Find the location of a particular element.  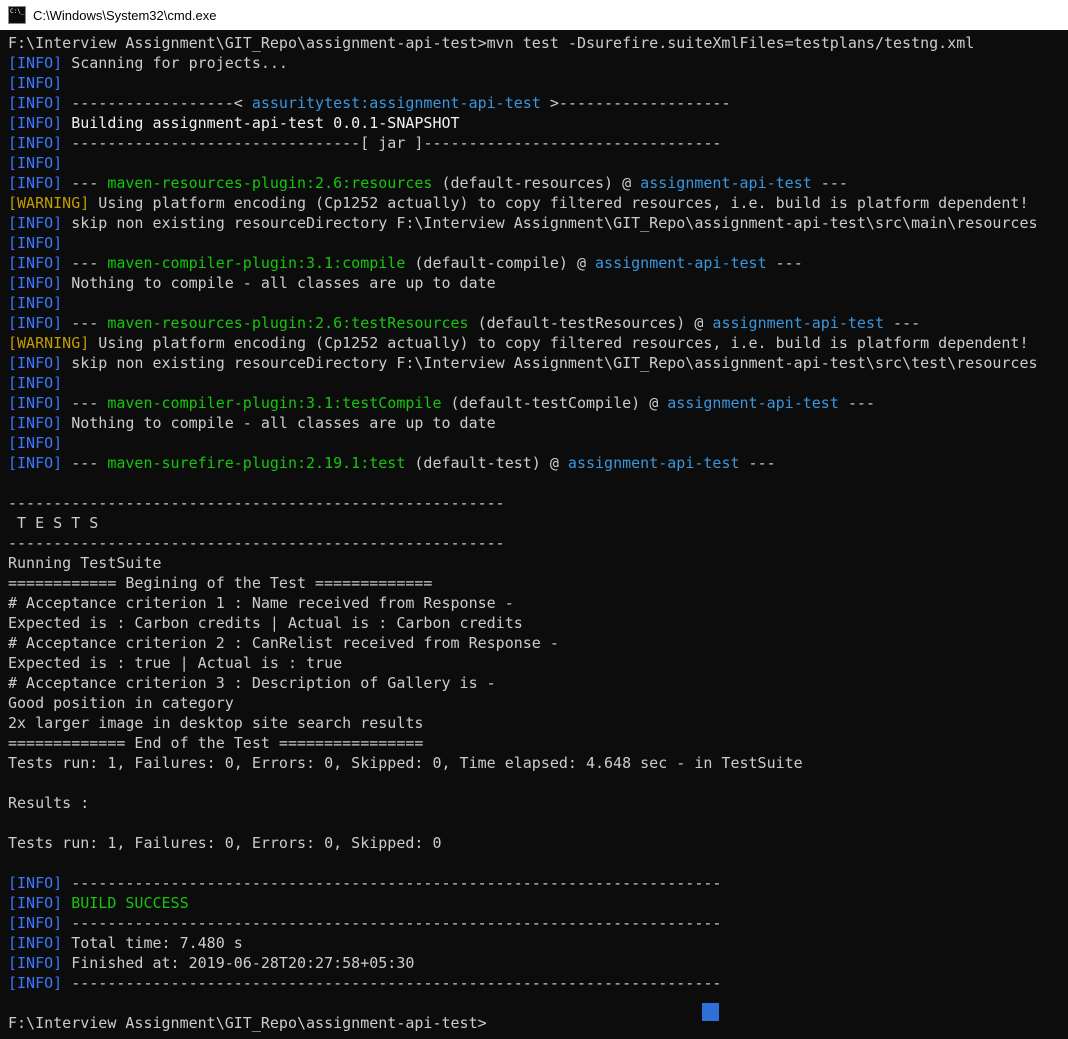

terminal-text-segment: maven-compiler-plugin:3.1:compile is located at coordinates (256, 263).